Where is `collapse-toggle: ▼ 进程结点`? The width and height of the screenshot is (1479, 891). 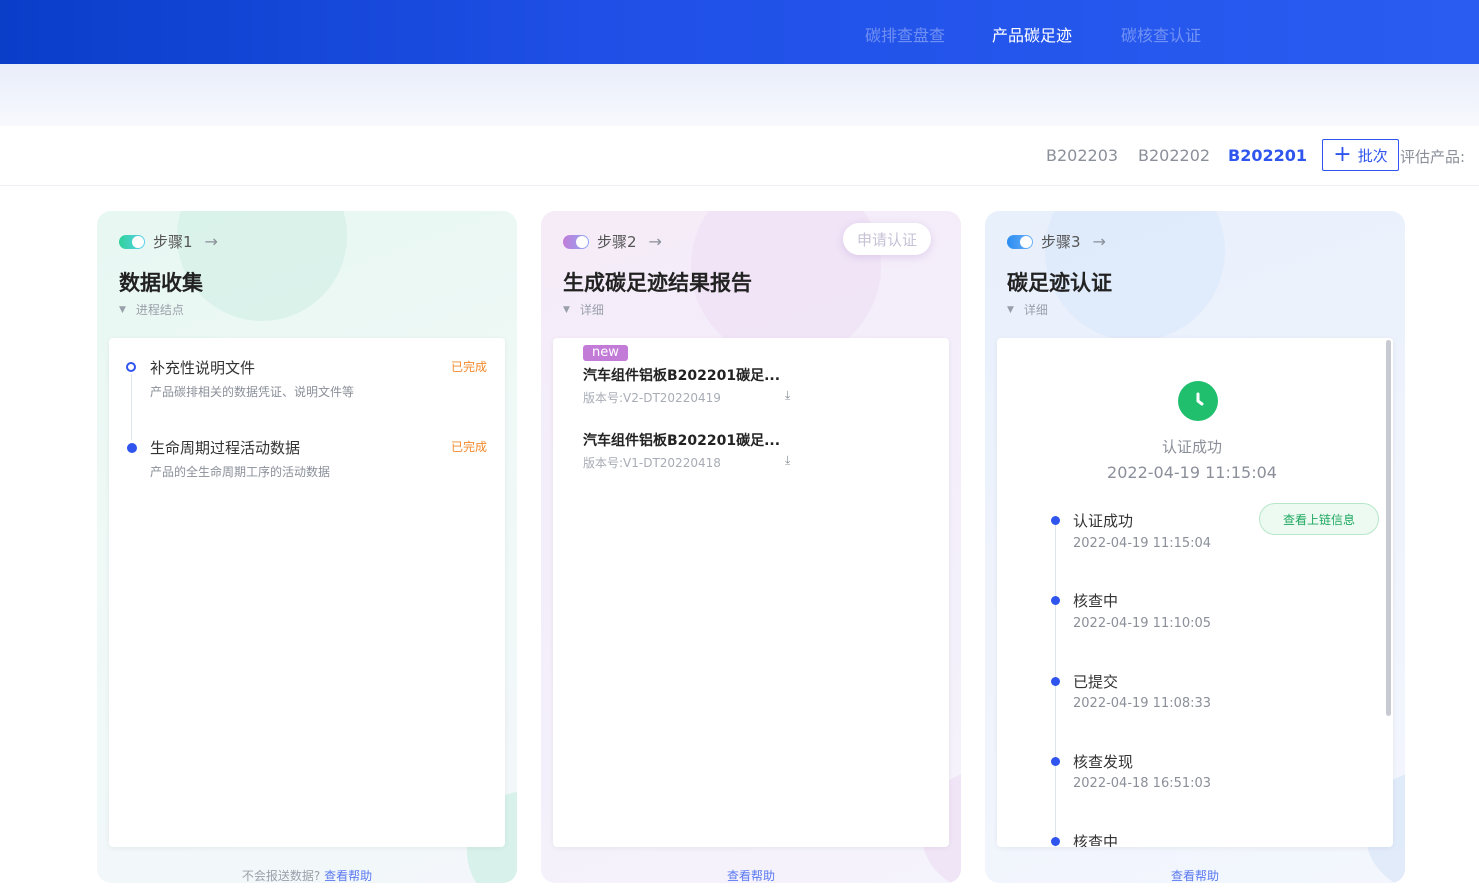
collapse-toggle: ▼ 进程结点 is located at coordinates (151, 309).